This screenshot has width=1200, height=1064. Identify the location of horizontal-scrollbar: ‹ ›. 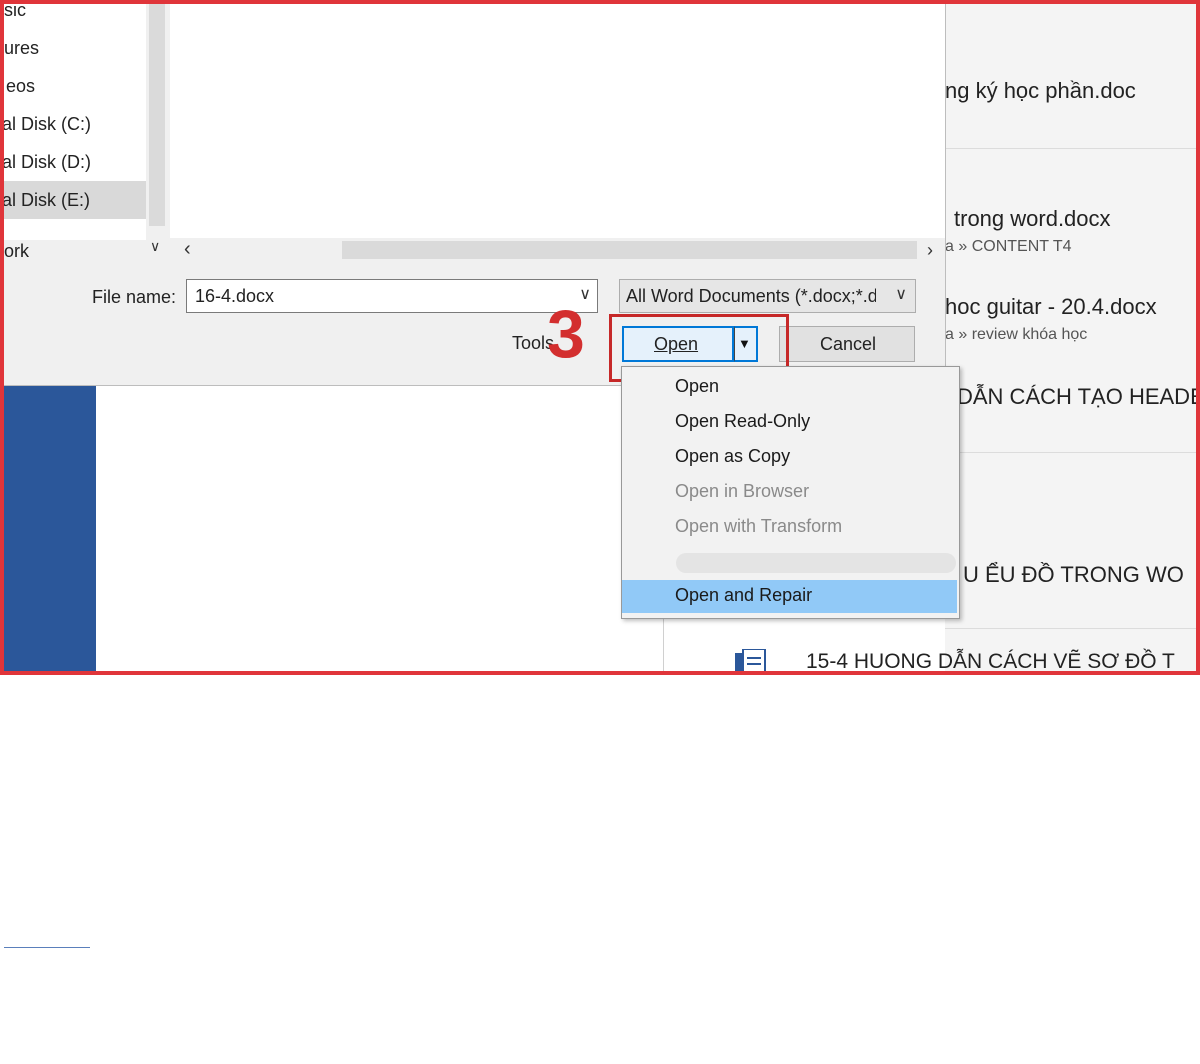
(557, 250).